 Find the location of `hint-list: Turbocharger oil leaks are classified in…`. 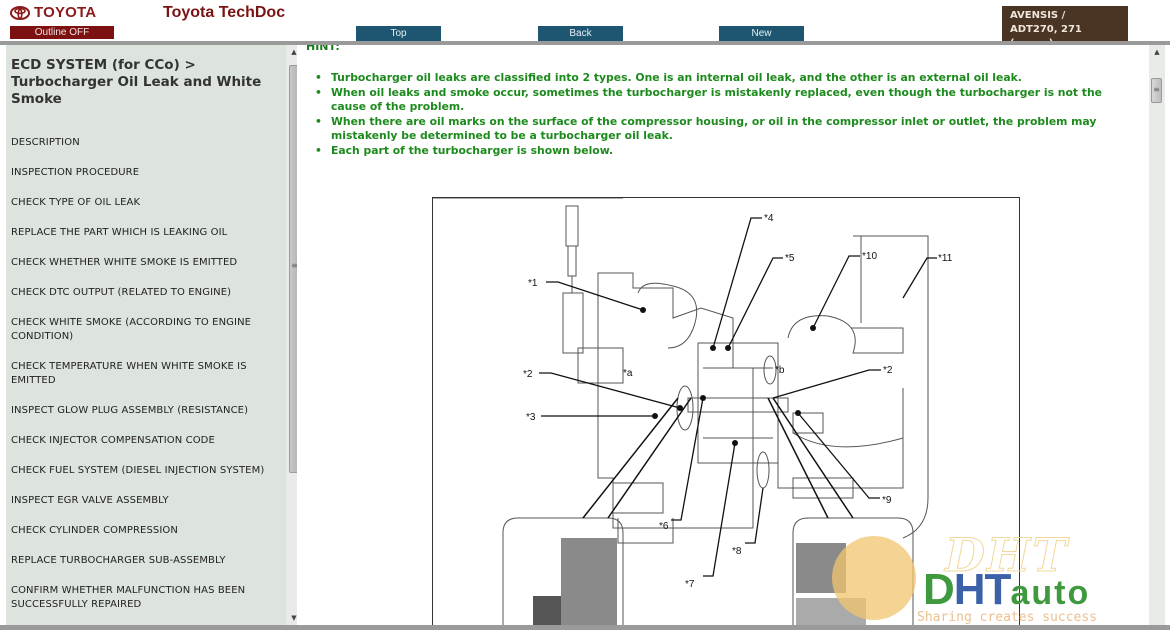

hint-list: Turbocharger oil leaks are classified in… is located at coordinates (720, 114).